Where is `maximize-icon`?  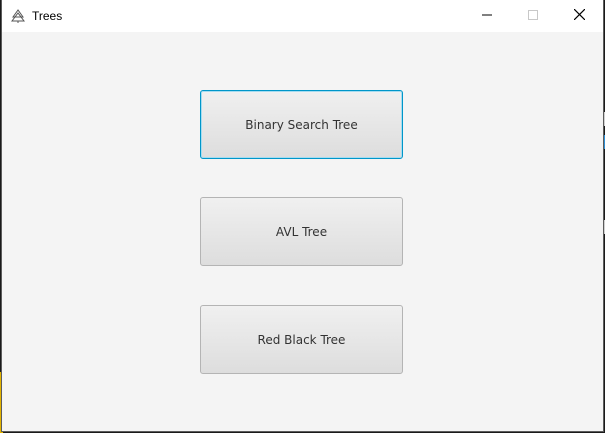
maximize-icon is located at coordinates (533, 16).